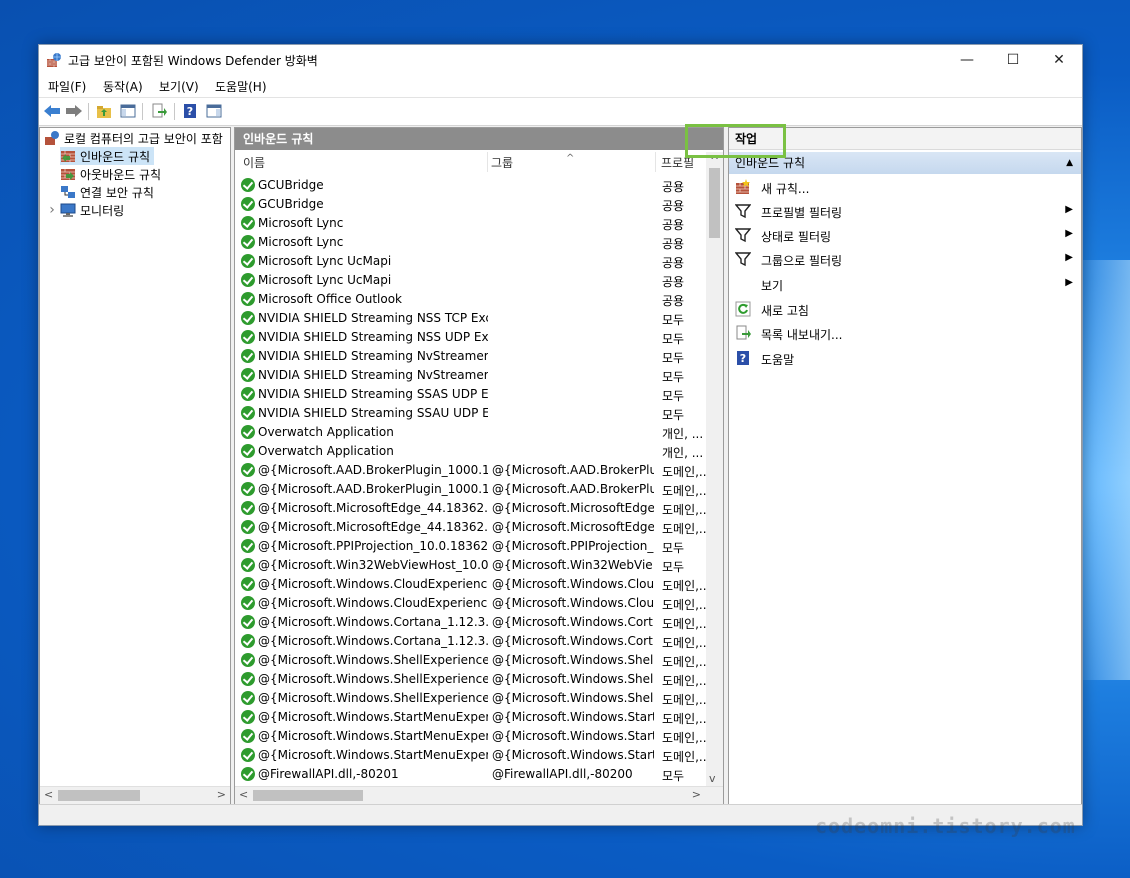 This screenshot has height=878, width=1130. What do you see at coordinates (123, 86) in the screenshot?
I see `menu-action: 동작(A)` at bounding box center [123, 86].